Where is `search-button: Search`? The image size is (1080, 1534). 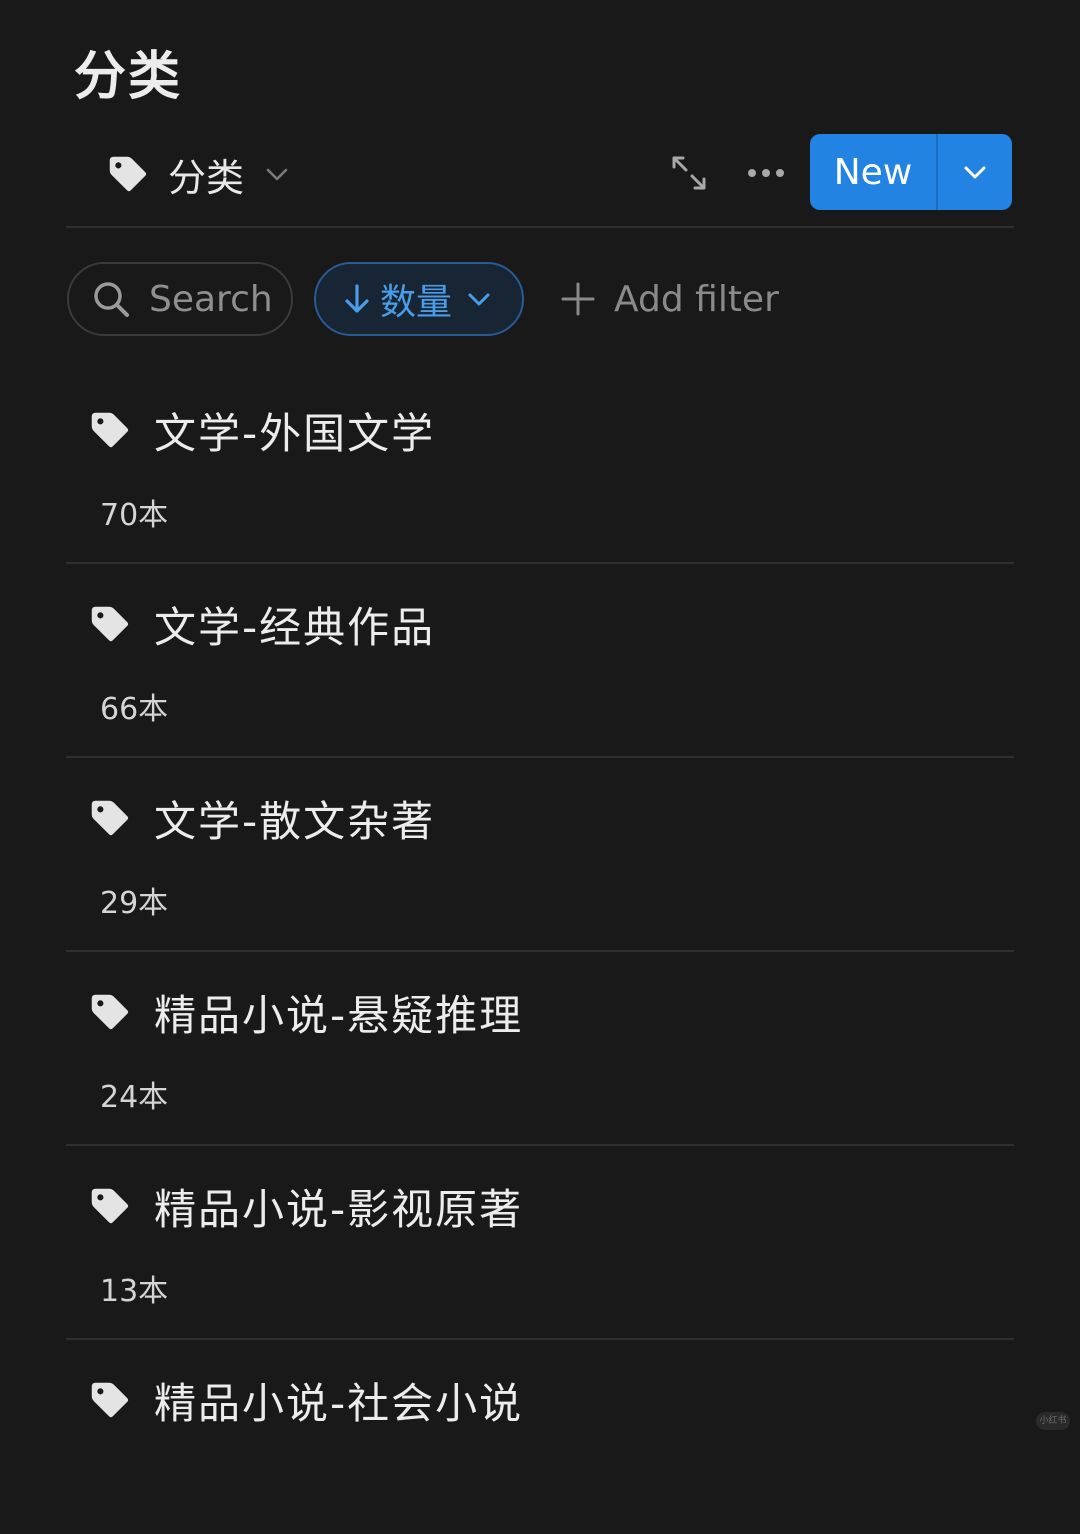 search-button: Search is located at coordinates (180, 299).